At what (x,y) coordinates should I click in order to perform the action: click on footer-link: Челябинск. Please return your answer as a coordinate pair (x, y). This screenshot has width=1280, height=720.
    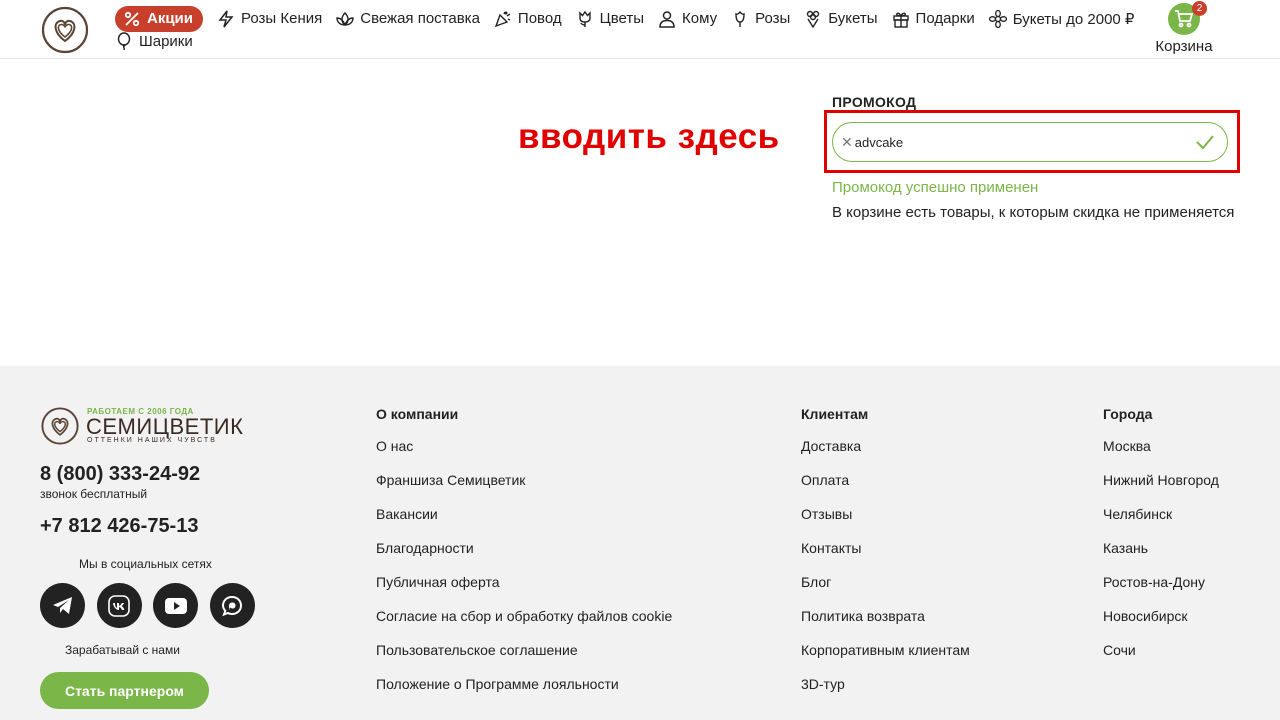
    Looking at the image, I should click on (1161, 523).